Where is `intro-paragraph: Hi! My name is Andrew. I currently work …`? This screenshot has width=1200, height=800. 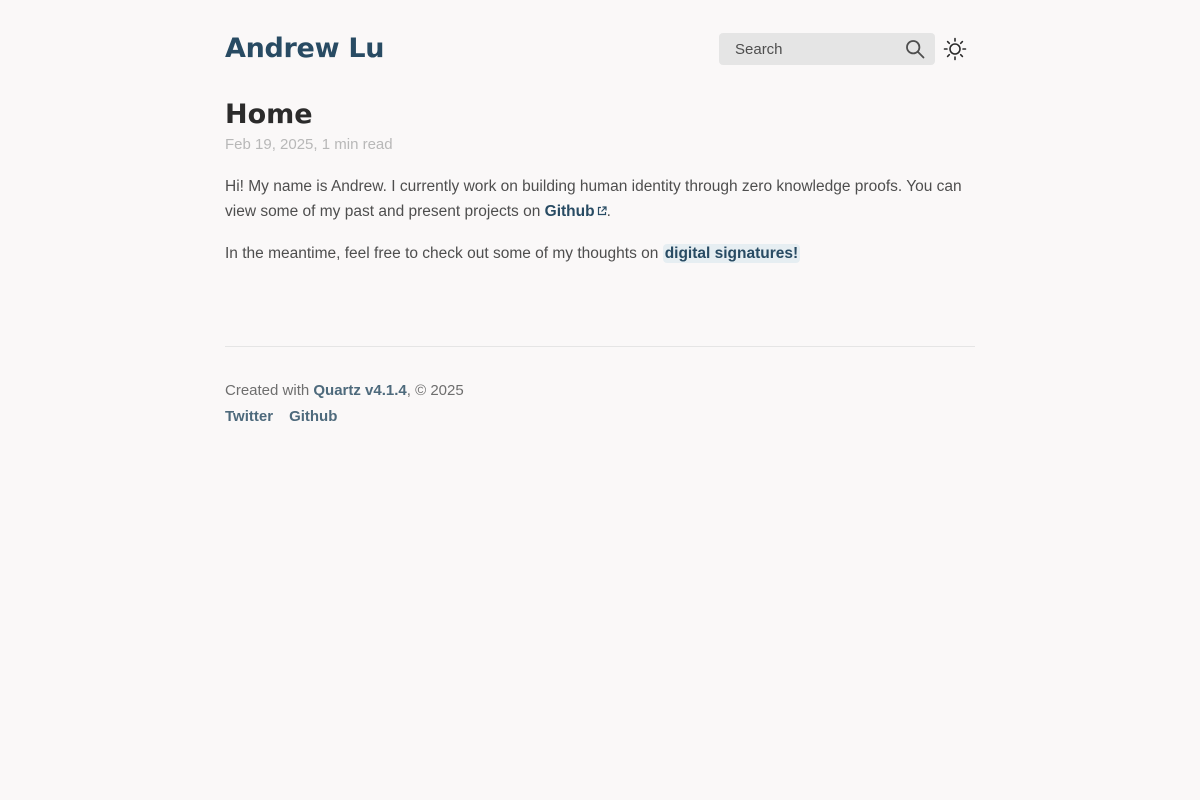
intro-paragraph: Hi! My name is Andrew. I currently work … is located at coordinates (600, 199).